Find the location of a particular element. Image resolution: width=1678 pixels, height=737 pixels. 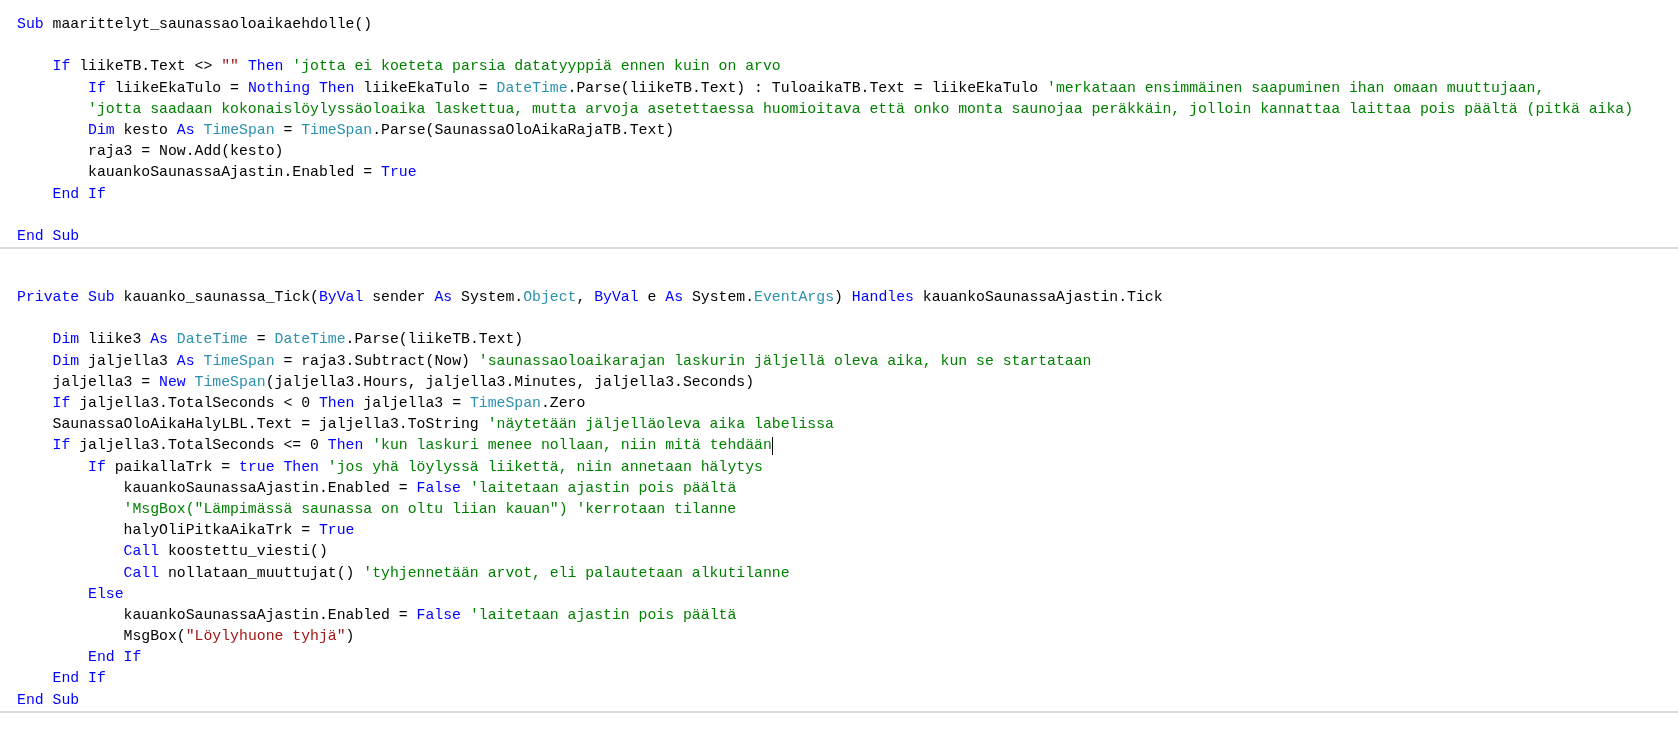

code-line: halyOliPitkaAikaTrk = True is located at coordinates (238, 531).